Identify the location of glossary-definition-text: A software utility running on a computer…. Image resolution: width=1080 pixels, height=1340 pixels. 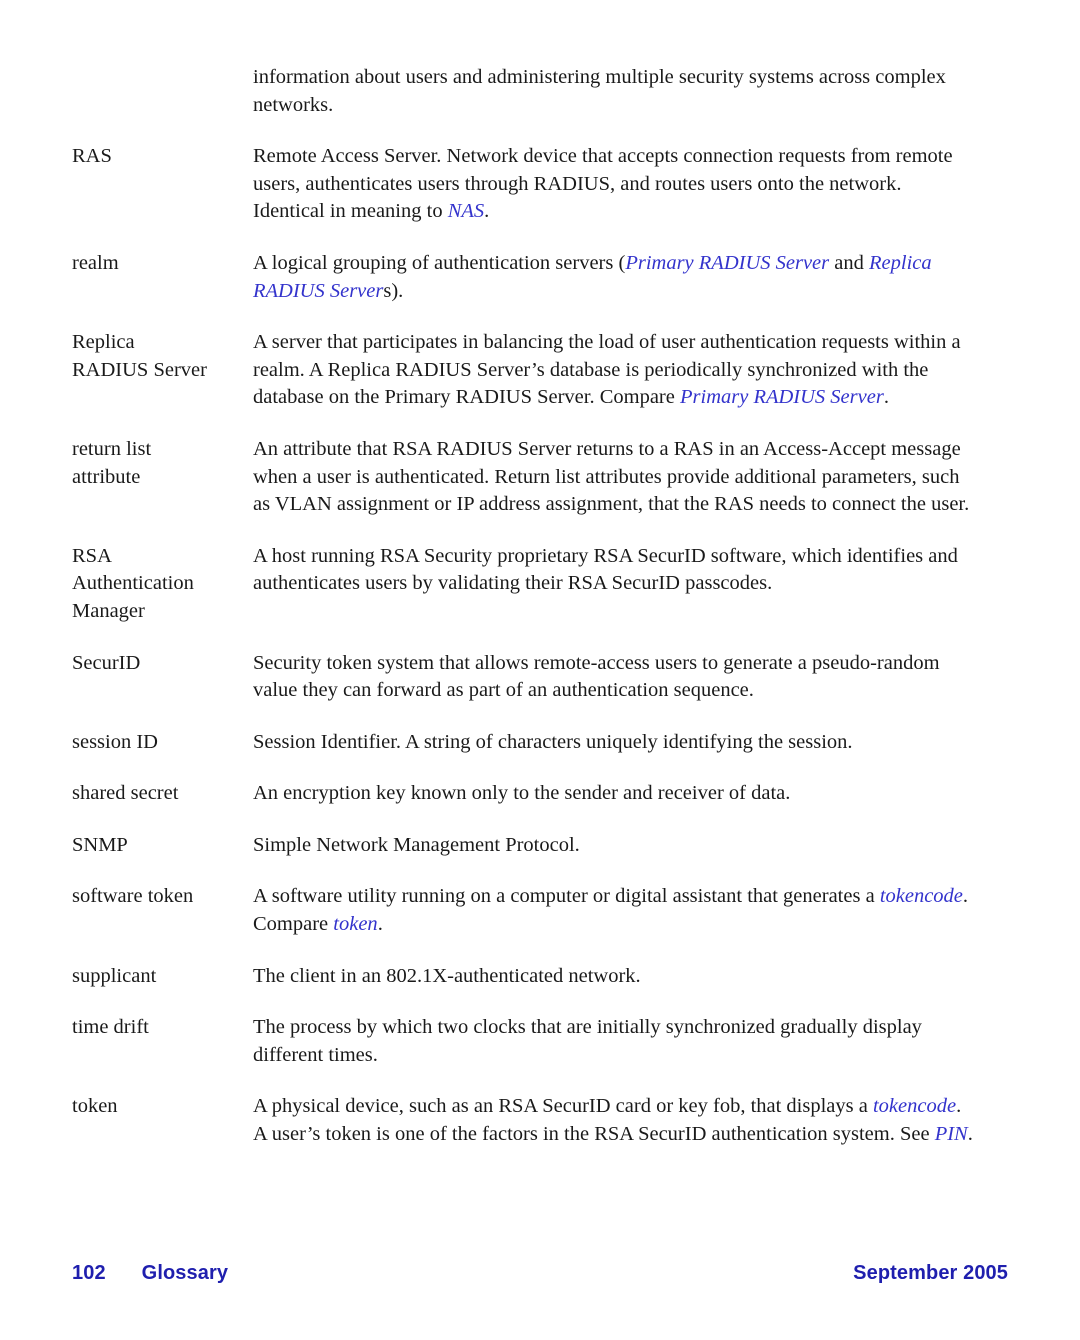
(566, 896).